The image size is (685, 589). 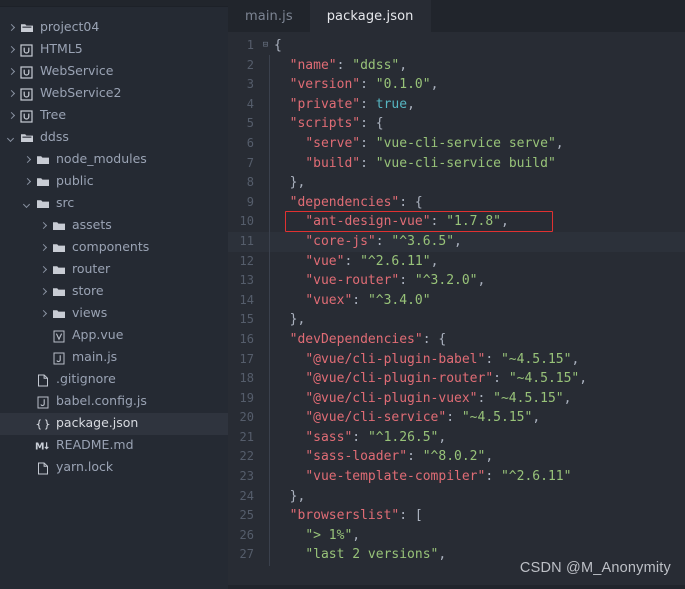 I want to click on code-line: 21 "sass": "^1.26.5",, so click(x=456, y=437).